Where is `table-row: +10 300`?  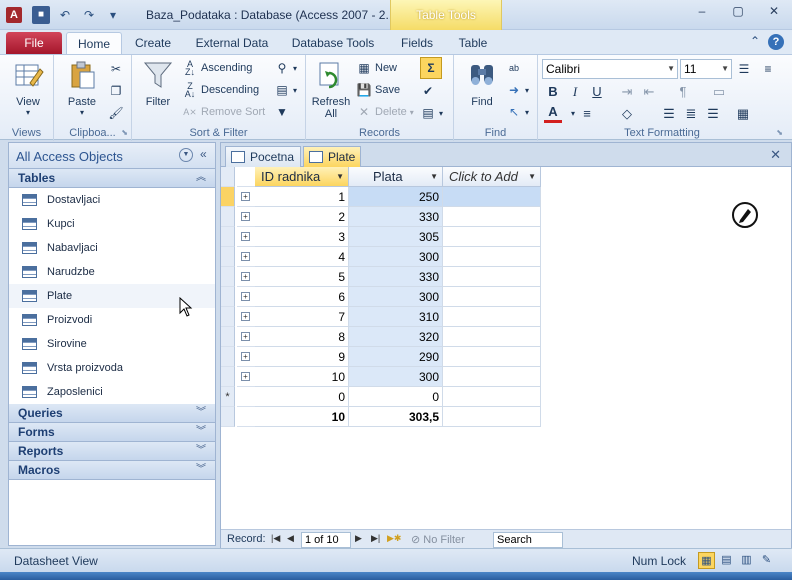 table-row: +10 300 is located at coordinates (381, 377).